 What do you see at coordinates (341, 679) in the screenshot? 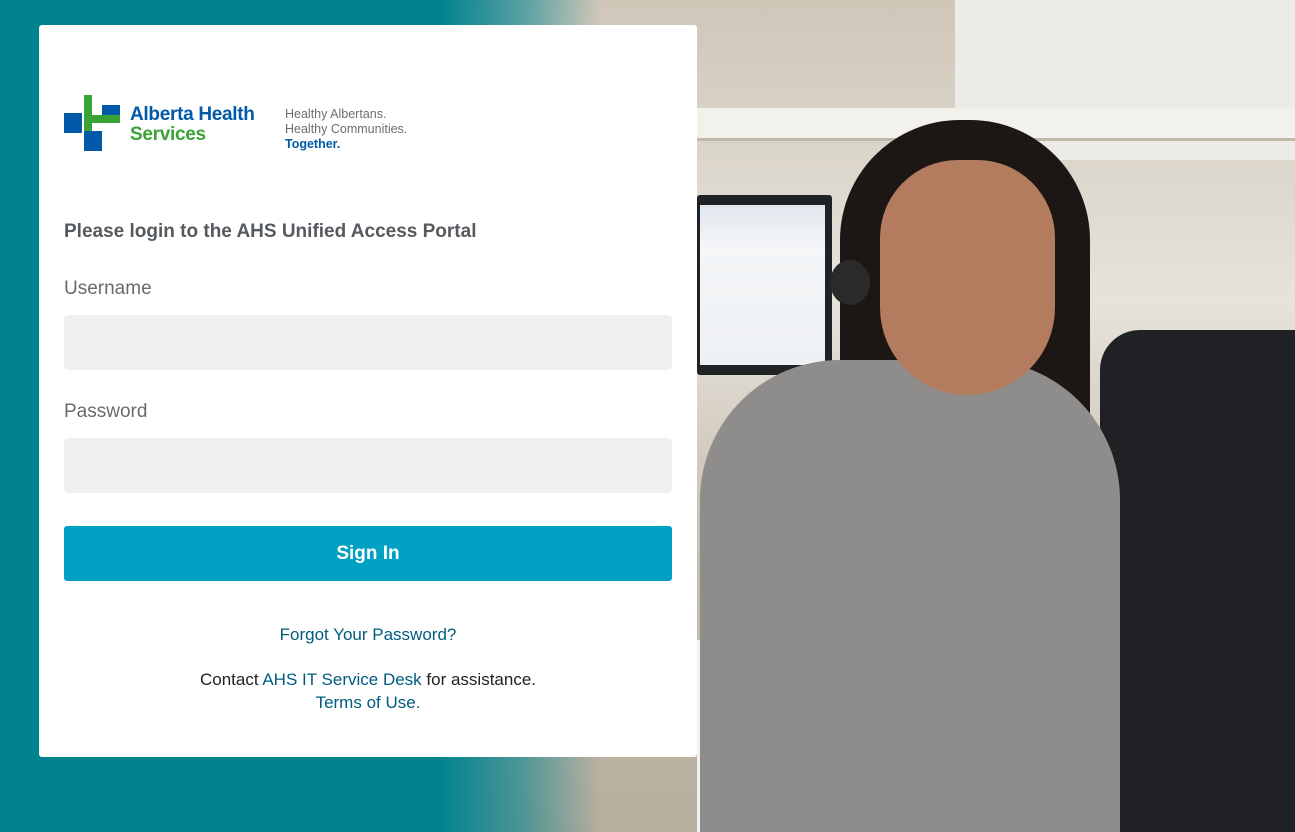
I see `it-service-desk-link: AHS IT Service Desk` at bounding box center [341, 679].